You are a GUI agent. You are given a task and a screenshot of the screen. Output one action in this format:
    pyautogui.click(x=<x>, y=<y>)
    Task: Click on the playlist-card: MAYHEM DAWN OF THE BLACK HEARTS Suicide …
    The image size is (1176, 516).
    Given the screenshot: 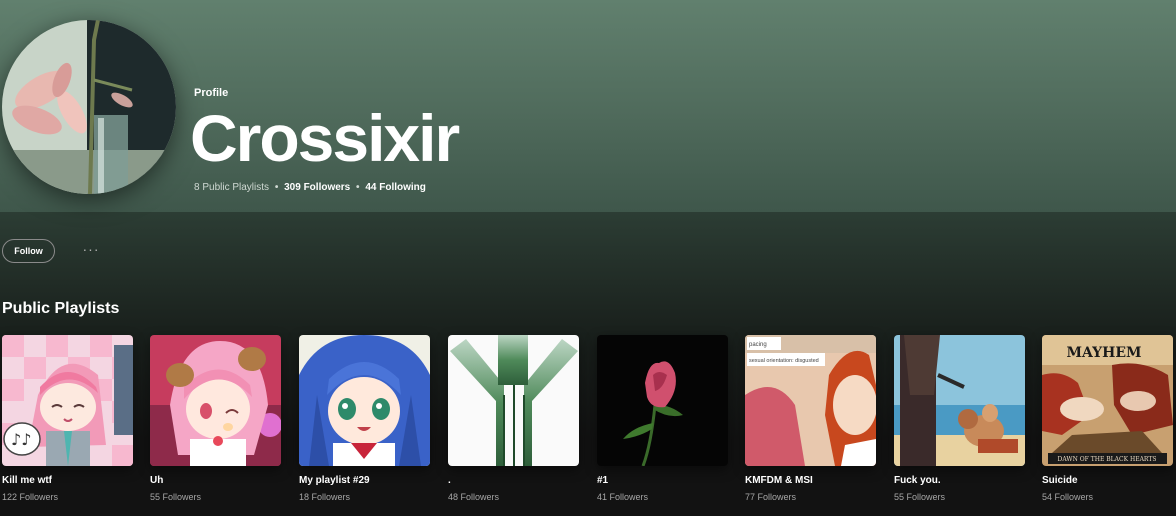 What is the action you would take?
    pyautogui.click(x=1108, y=420)
    